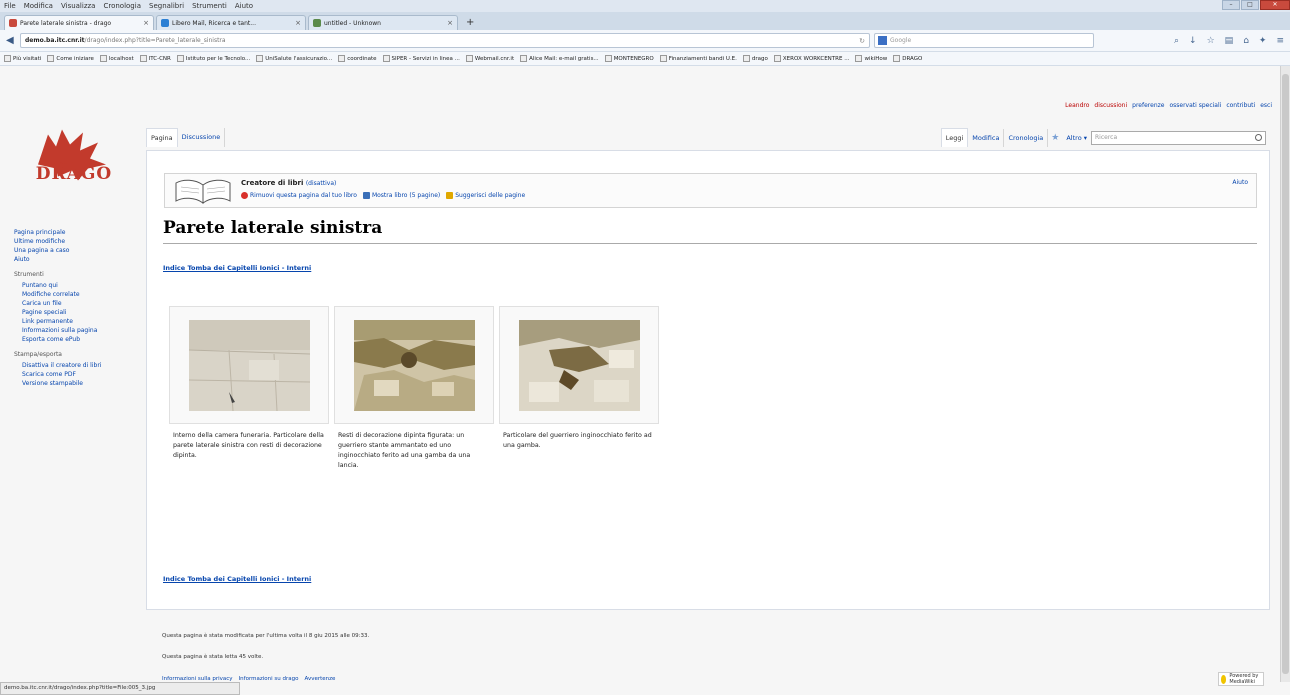 The height and width of the screenshot is (695, 1290). I want to click on book-icon, so click(366, 195).